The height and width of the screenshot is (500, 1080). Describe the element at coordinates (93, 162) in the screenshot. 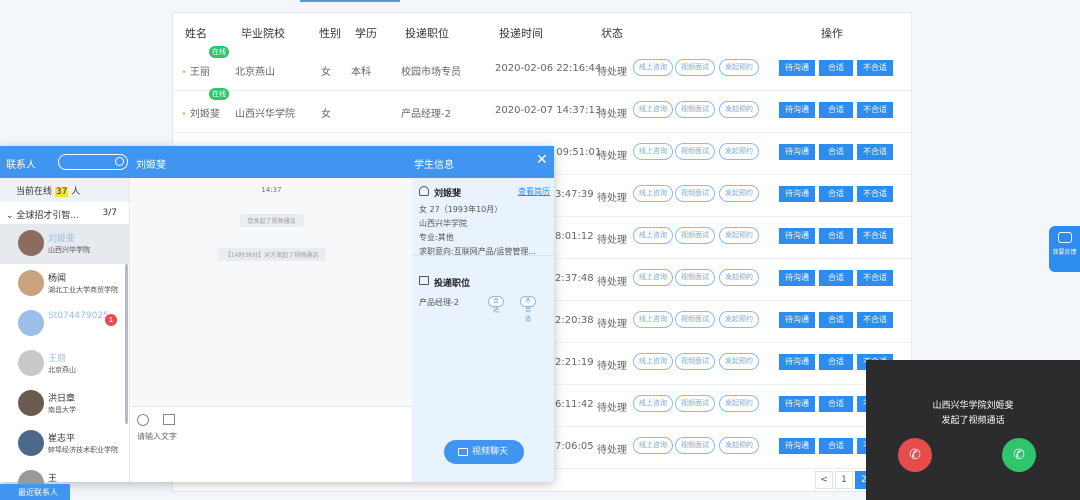

I see `contact-search-input` at that location.